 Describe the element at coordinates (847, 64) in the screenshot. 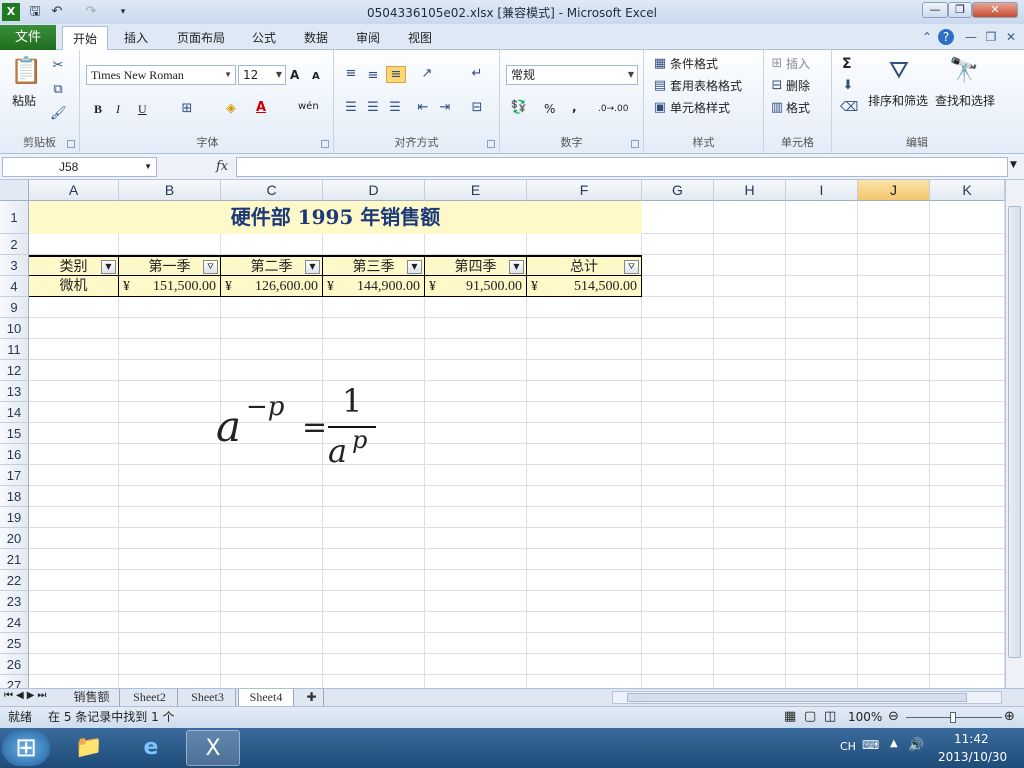

I see `autosum-button: Σ` at that location.